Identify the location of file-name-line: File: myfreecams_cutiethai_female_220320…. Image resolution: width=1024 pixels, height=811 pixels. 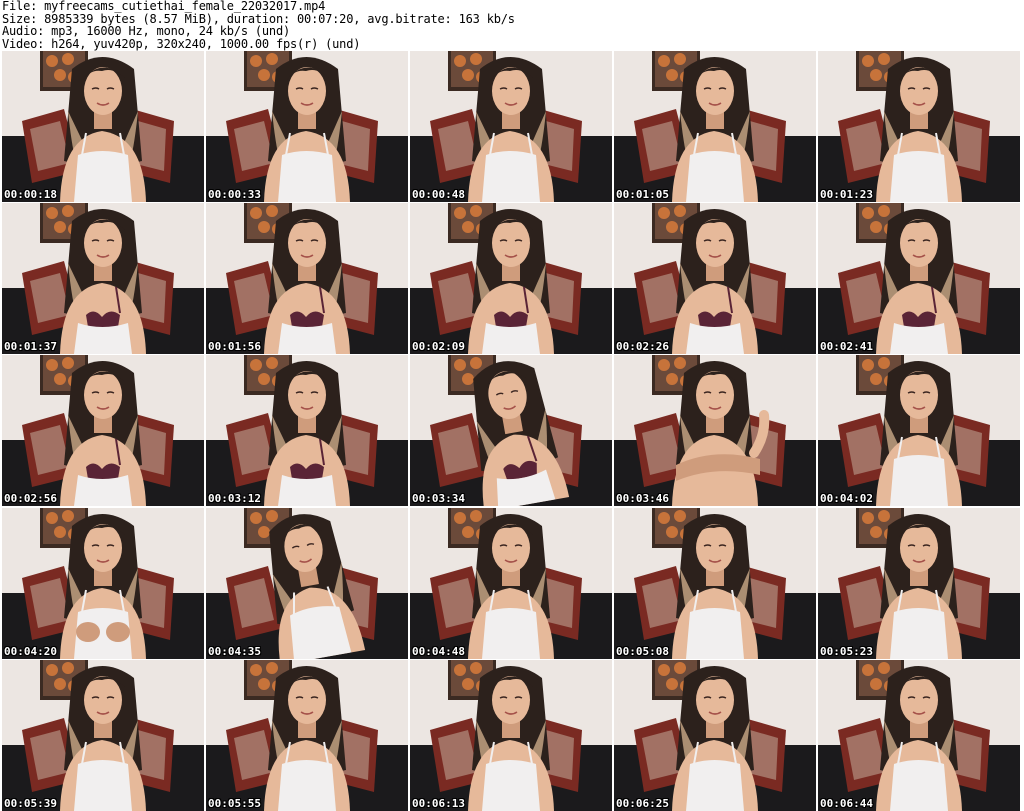
(164, 6).